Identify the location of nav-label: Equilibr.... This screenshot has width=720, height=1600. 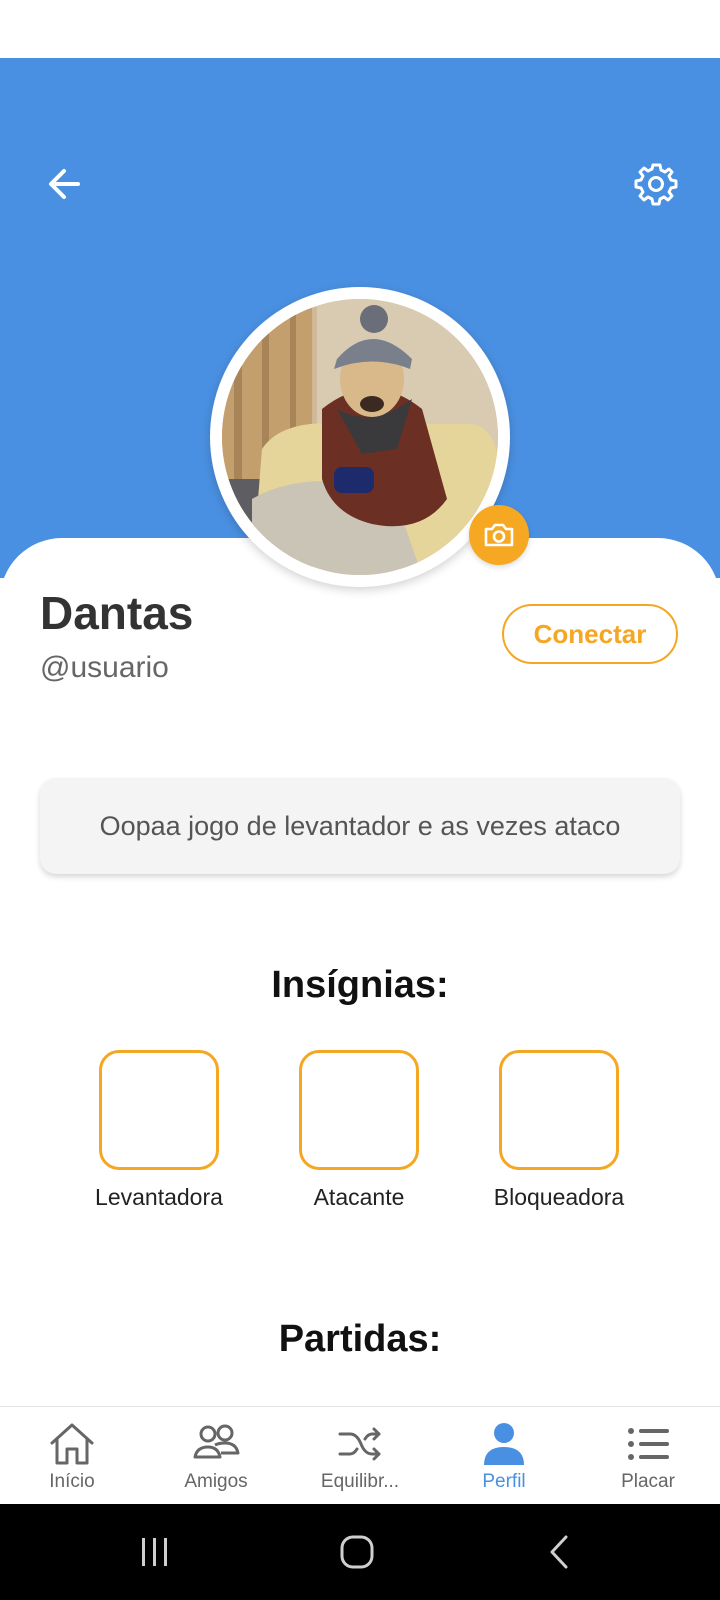
(360, 1481).